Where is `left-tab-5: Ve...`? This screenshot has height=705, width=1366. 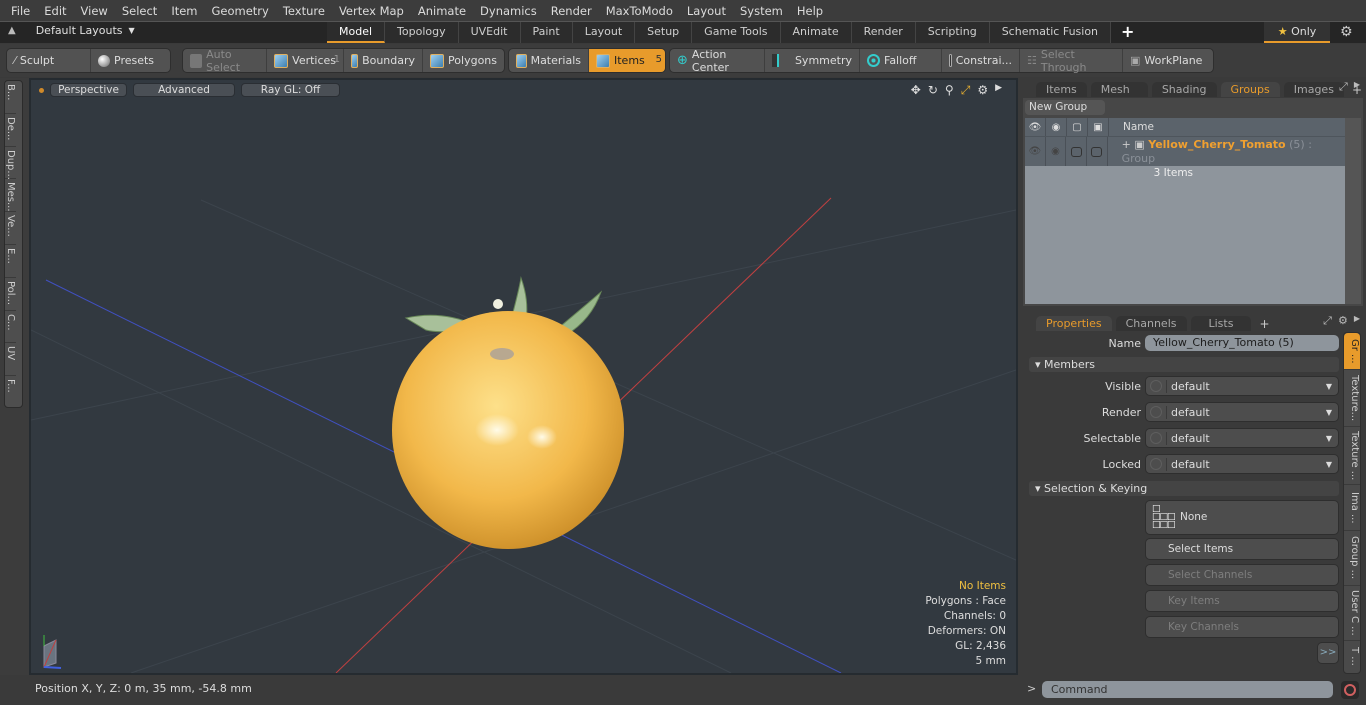 left-tab-5: Ve... is located at coordinates (10, 228).